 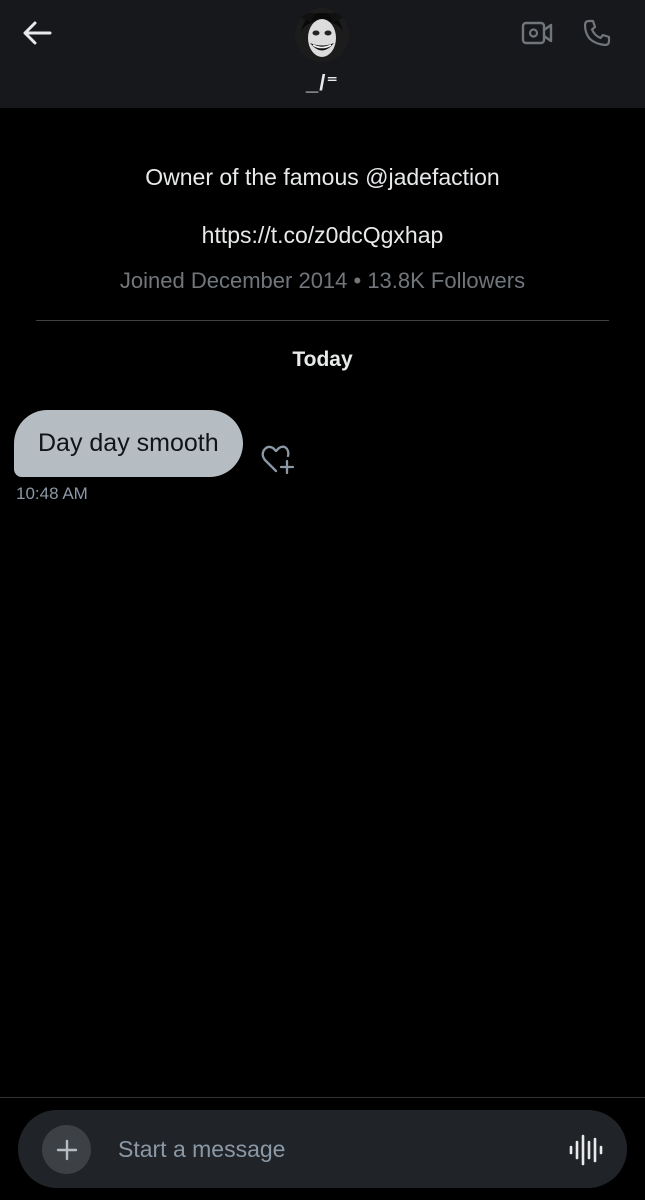 I want to click on message-timestamp: 10:48 AM, so click(x=52, y=493).